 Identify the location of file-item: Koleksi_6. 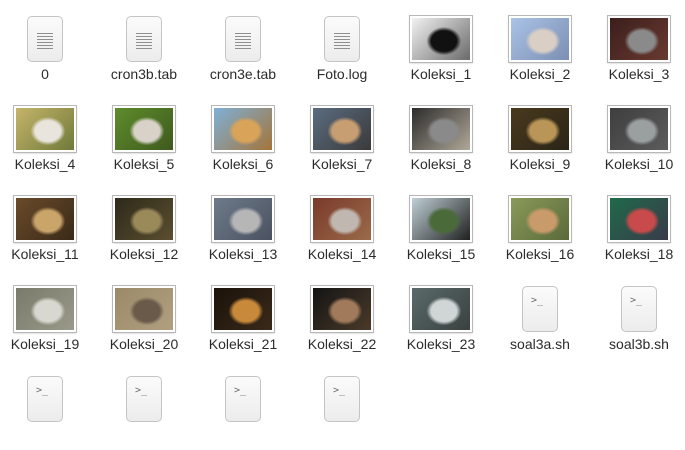
(243, 135).